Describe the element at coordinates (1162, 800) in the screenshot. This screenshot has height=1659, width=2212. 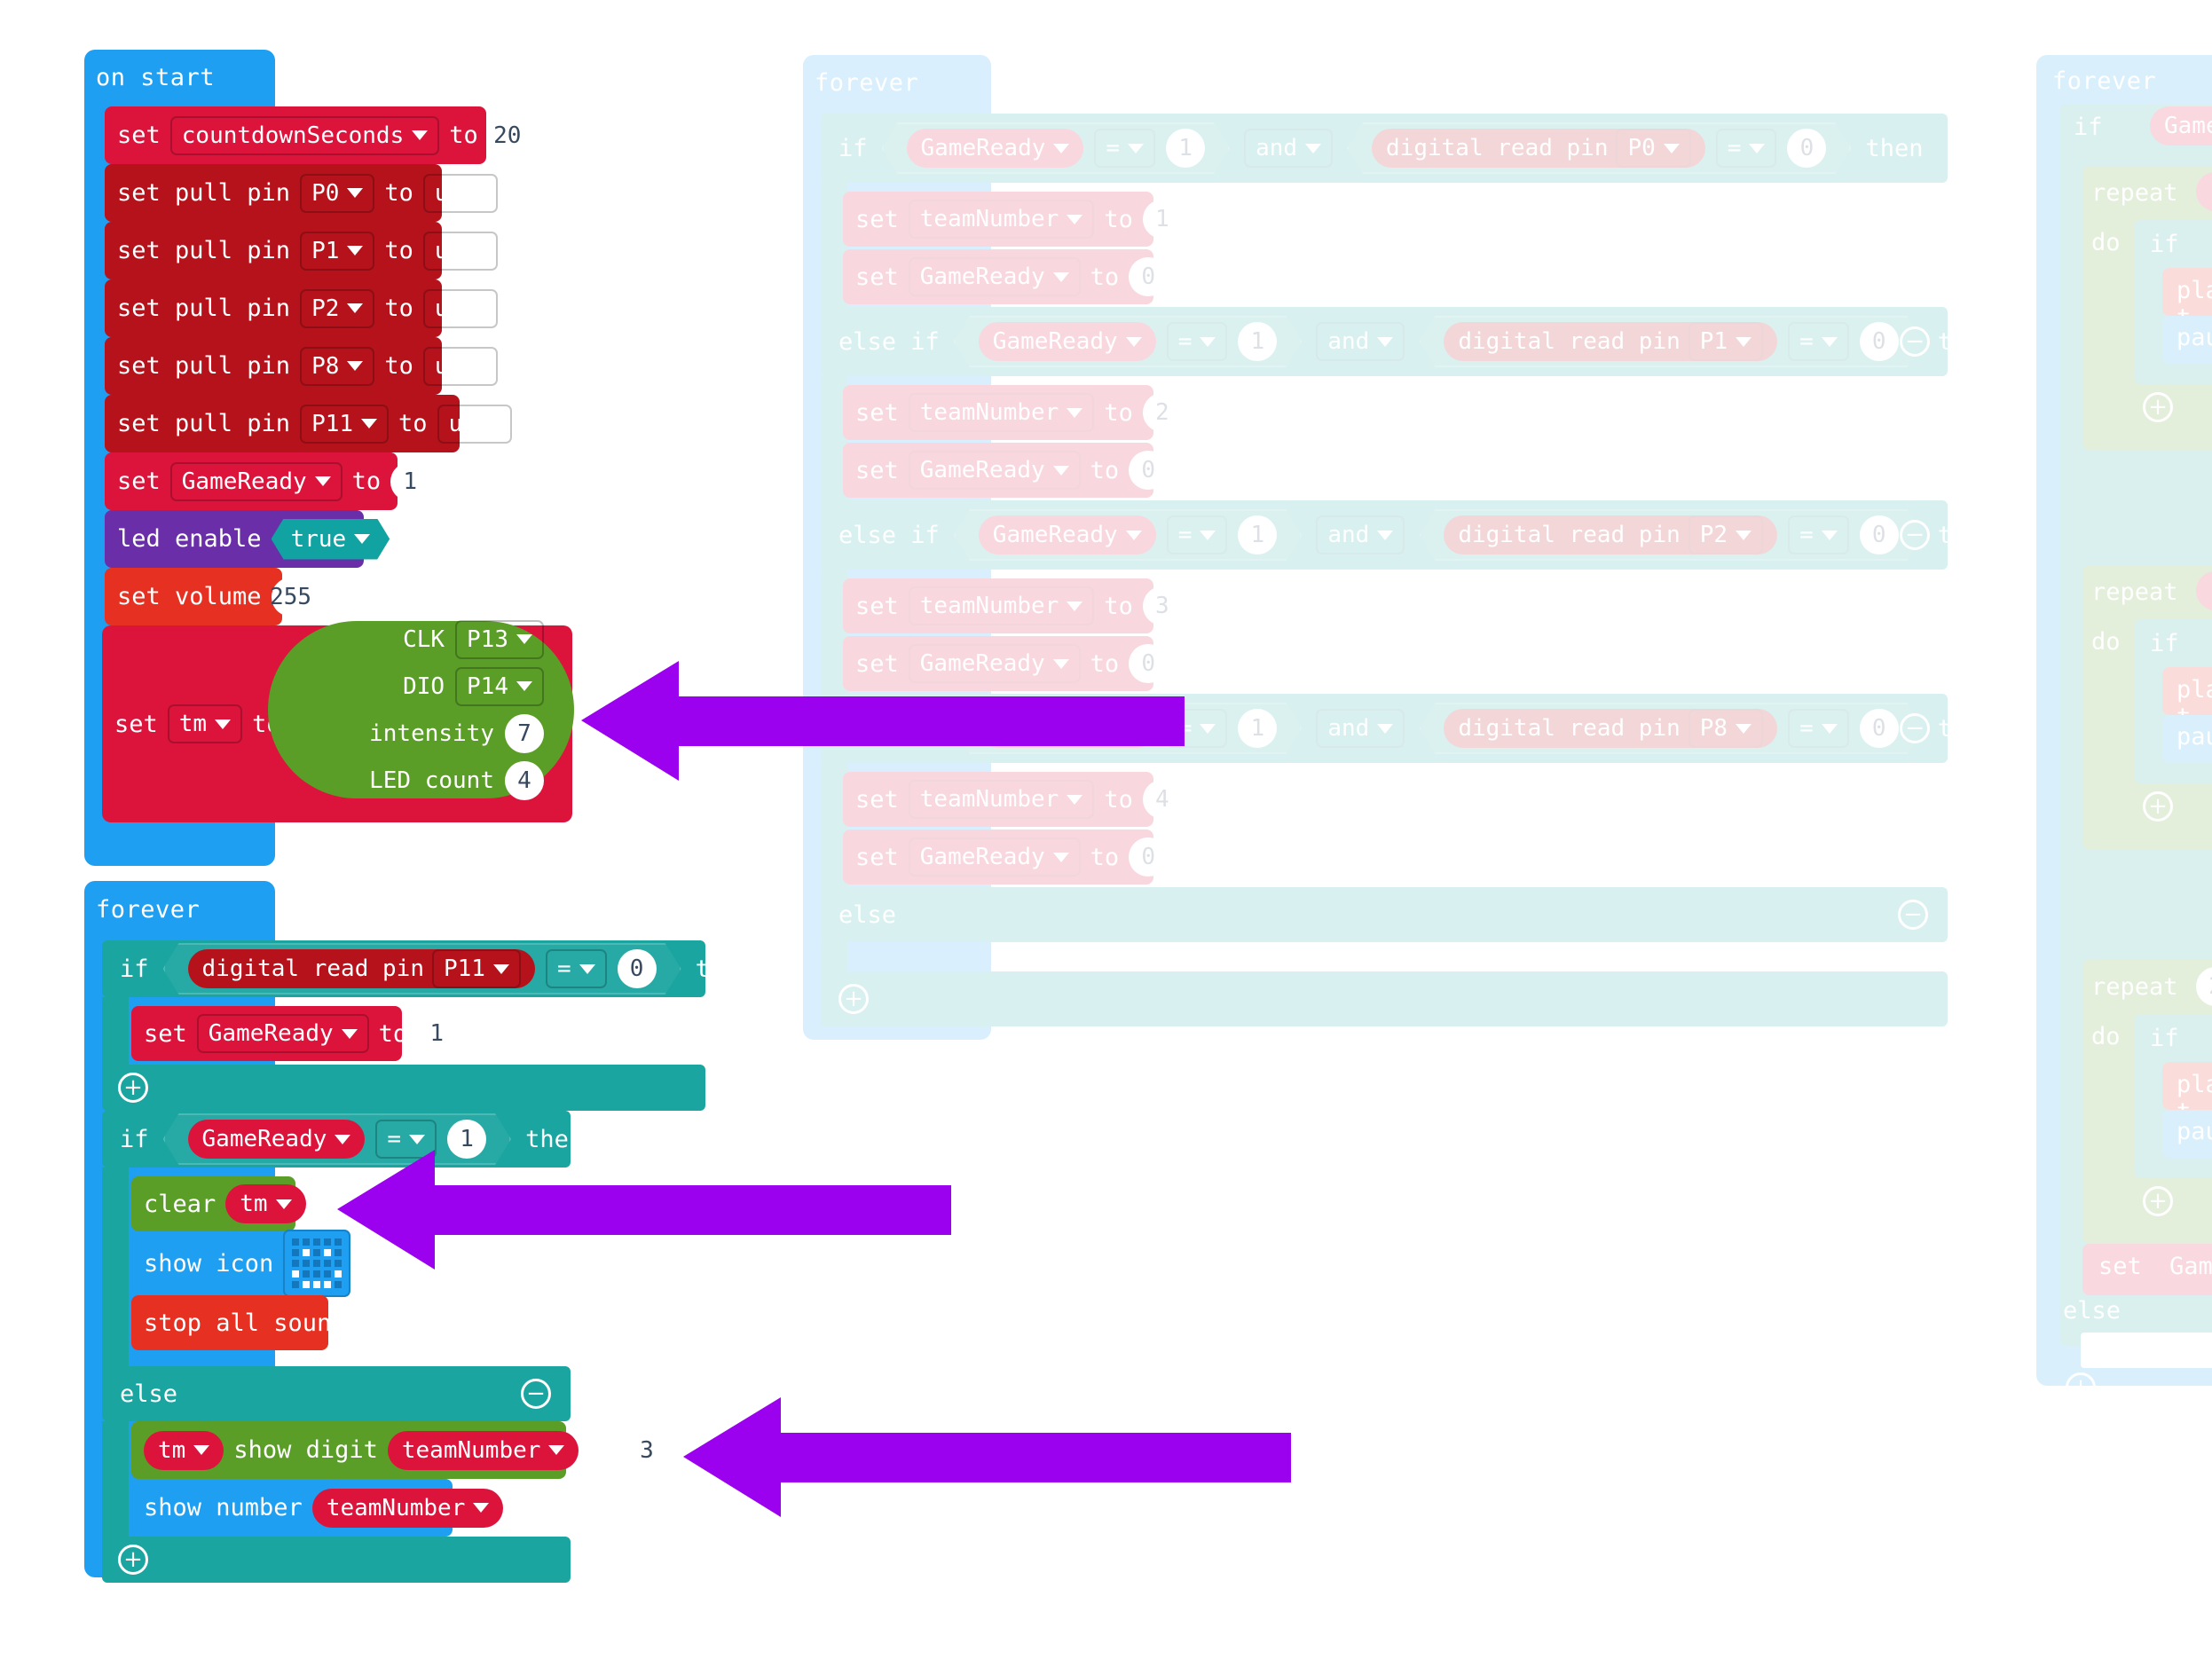
I see `teamnumber-value: 4` at that location.